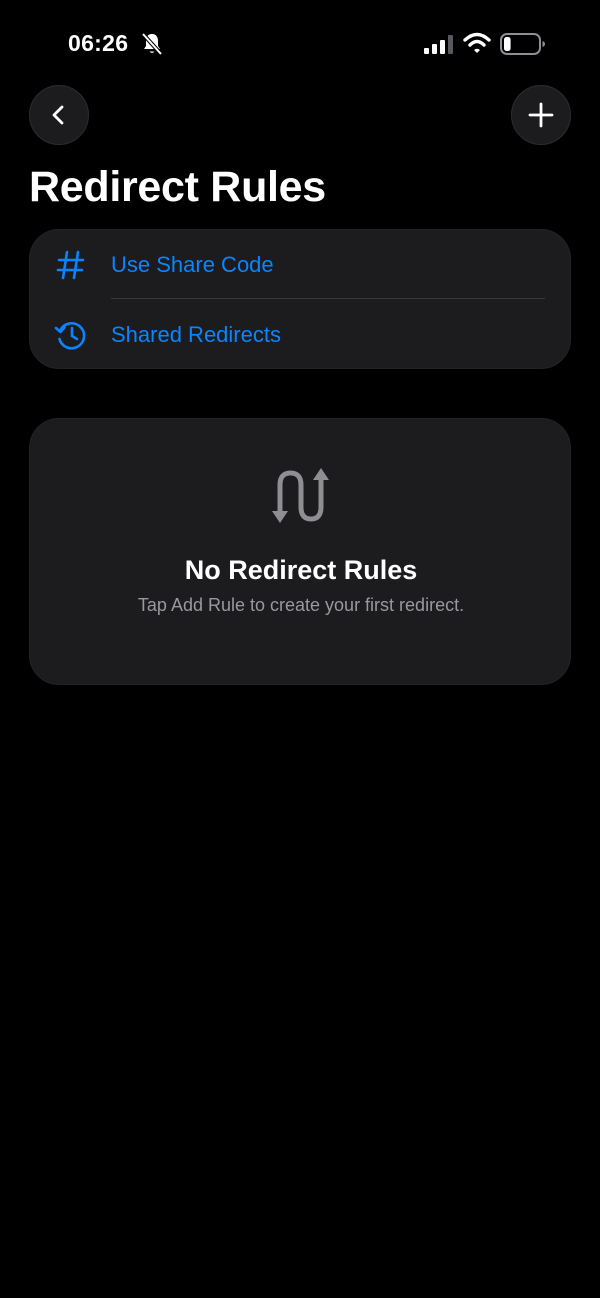 The width and height of the screenshot is (600, 1298). What do you see at coordinates (300, 495) in the screenshot?
I see `redirect-arrows-icon` at bounding box center [300, 495].